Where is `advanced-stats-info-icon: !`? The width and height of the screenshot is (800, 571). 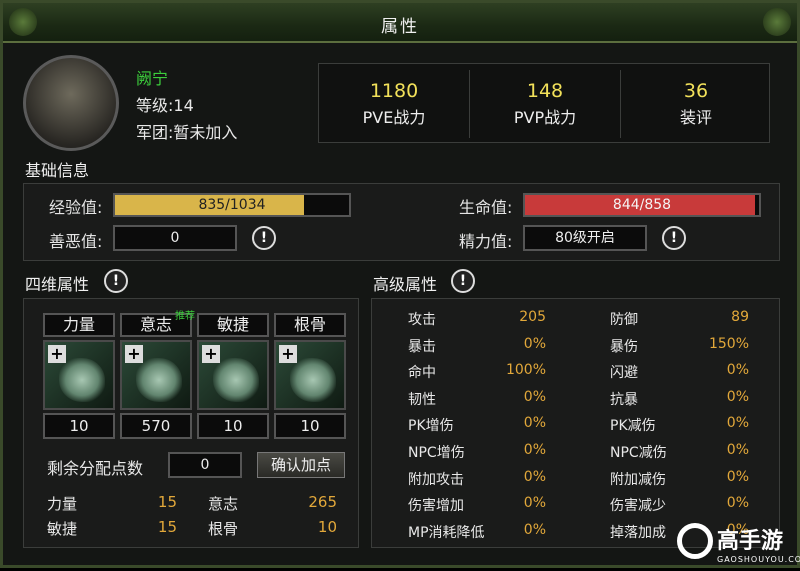
advanced-stats-info-icon: ! is located at coordinates (463, 281).